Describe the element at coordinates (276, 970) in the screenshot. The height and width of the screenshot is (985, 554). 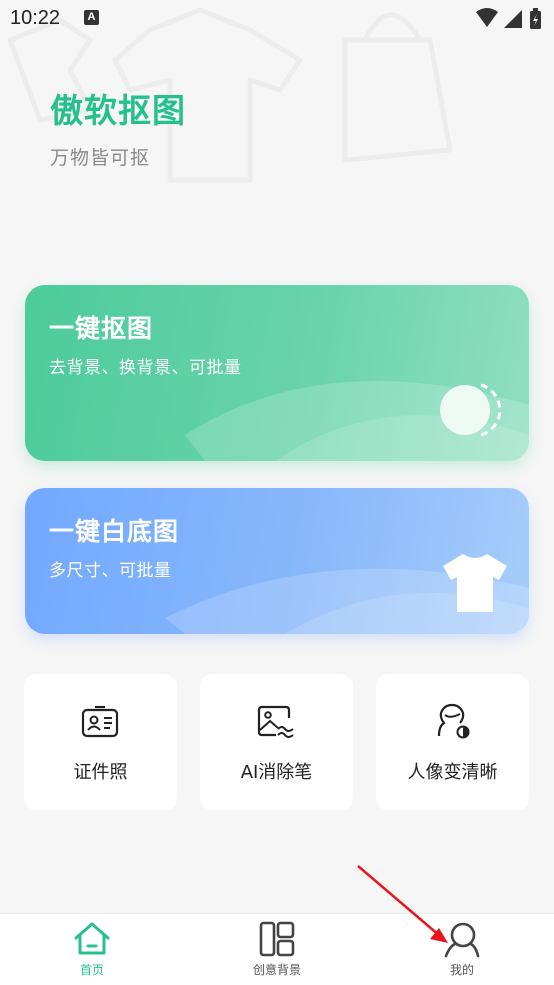
I see `nav-label-creative-background: 创意背景` at that location.